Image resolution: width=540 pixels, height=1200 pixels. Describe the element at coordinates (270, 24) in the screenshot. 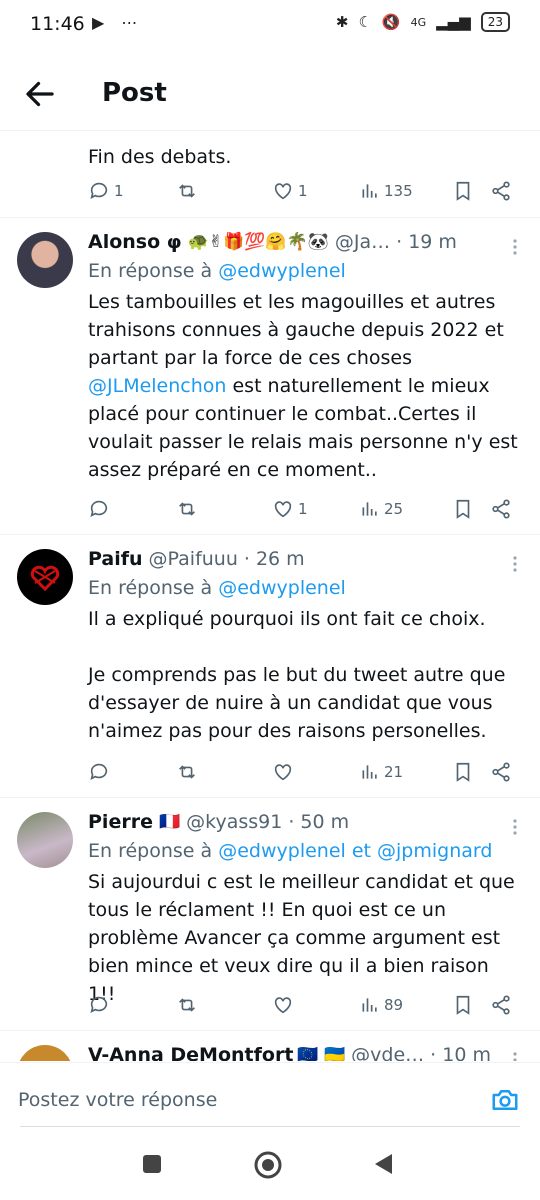

I see `status-bar: 11:46 ▶ ⋯ ✱ ☾ 🔇 4G ▂▄▆ 23` at that location.